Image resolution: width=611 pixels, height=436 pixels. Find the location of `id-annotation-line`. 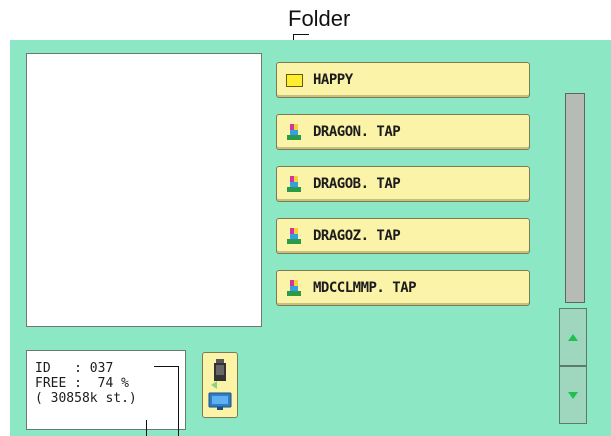

id-annotation-line is located at coordinates (166, 366).